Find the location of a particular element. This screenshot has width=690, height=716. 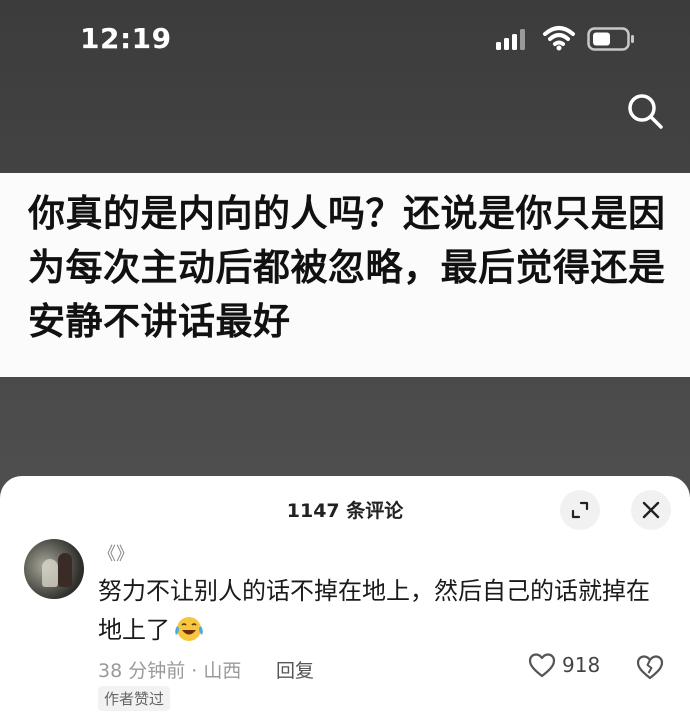

heart-icon is located at coordinates (542, 665).